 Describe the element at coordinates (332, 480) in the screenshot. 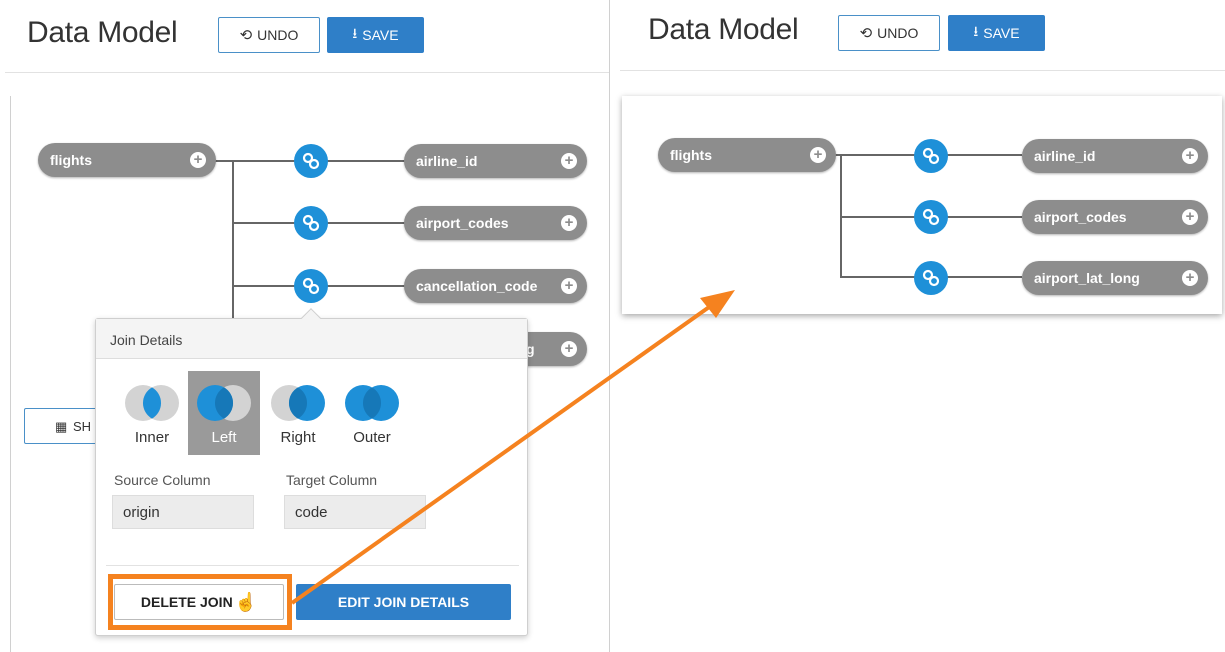

I see `target-column-label: Target Column` at that location.